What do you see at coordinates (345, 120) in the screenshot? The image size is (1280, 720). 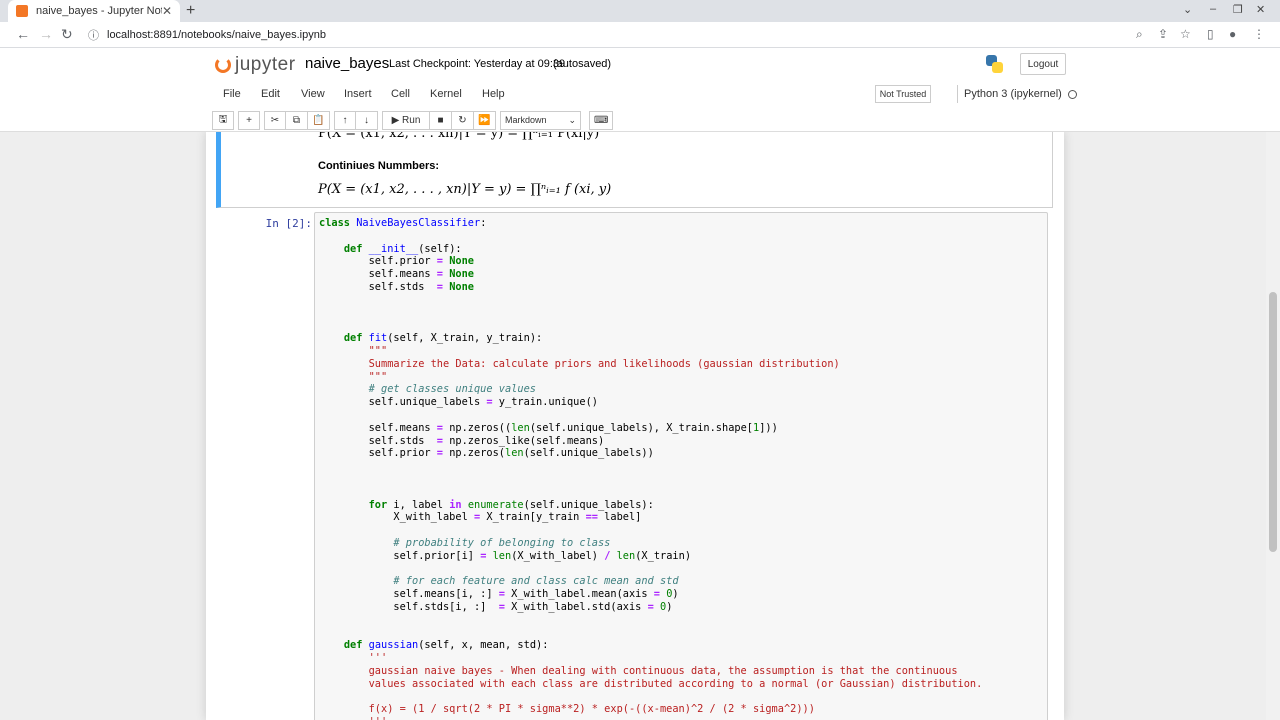 I see `move-up-icon: ↑` at bounding box center [345, 120].